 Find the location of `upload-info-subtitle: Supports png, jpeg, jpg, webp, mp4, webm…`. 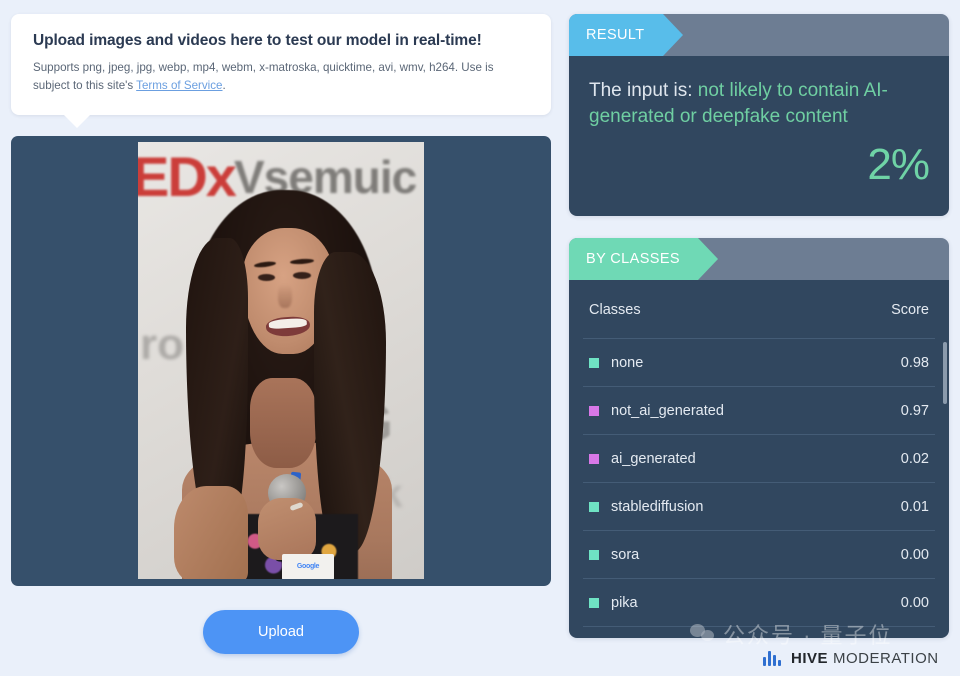

upload-info-subtitle: Supports png, jpeg, jpg, webp, mp4, webm… is located at coordinates (281, 77).